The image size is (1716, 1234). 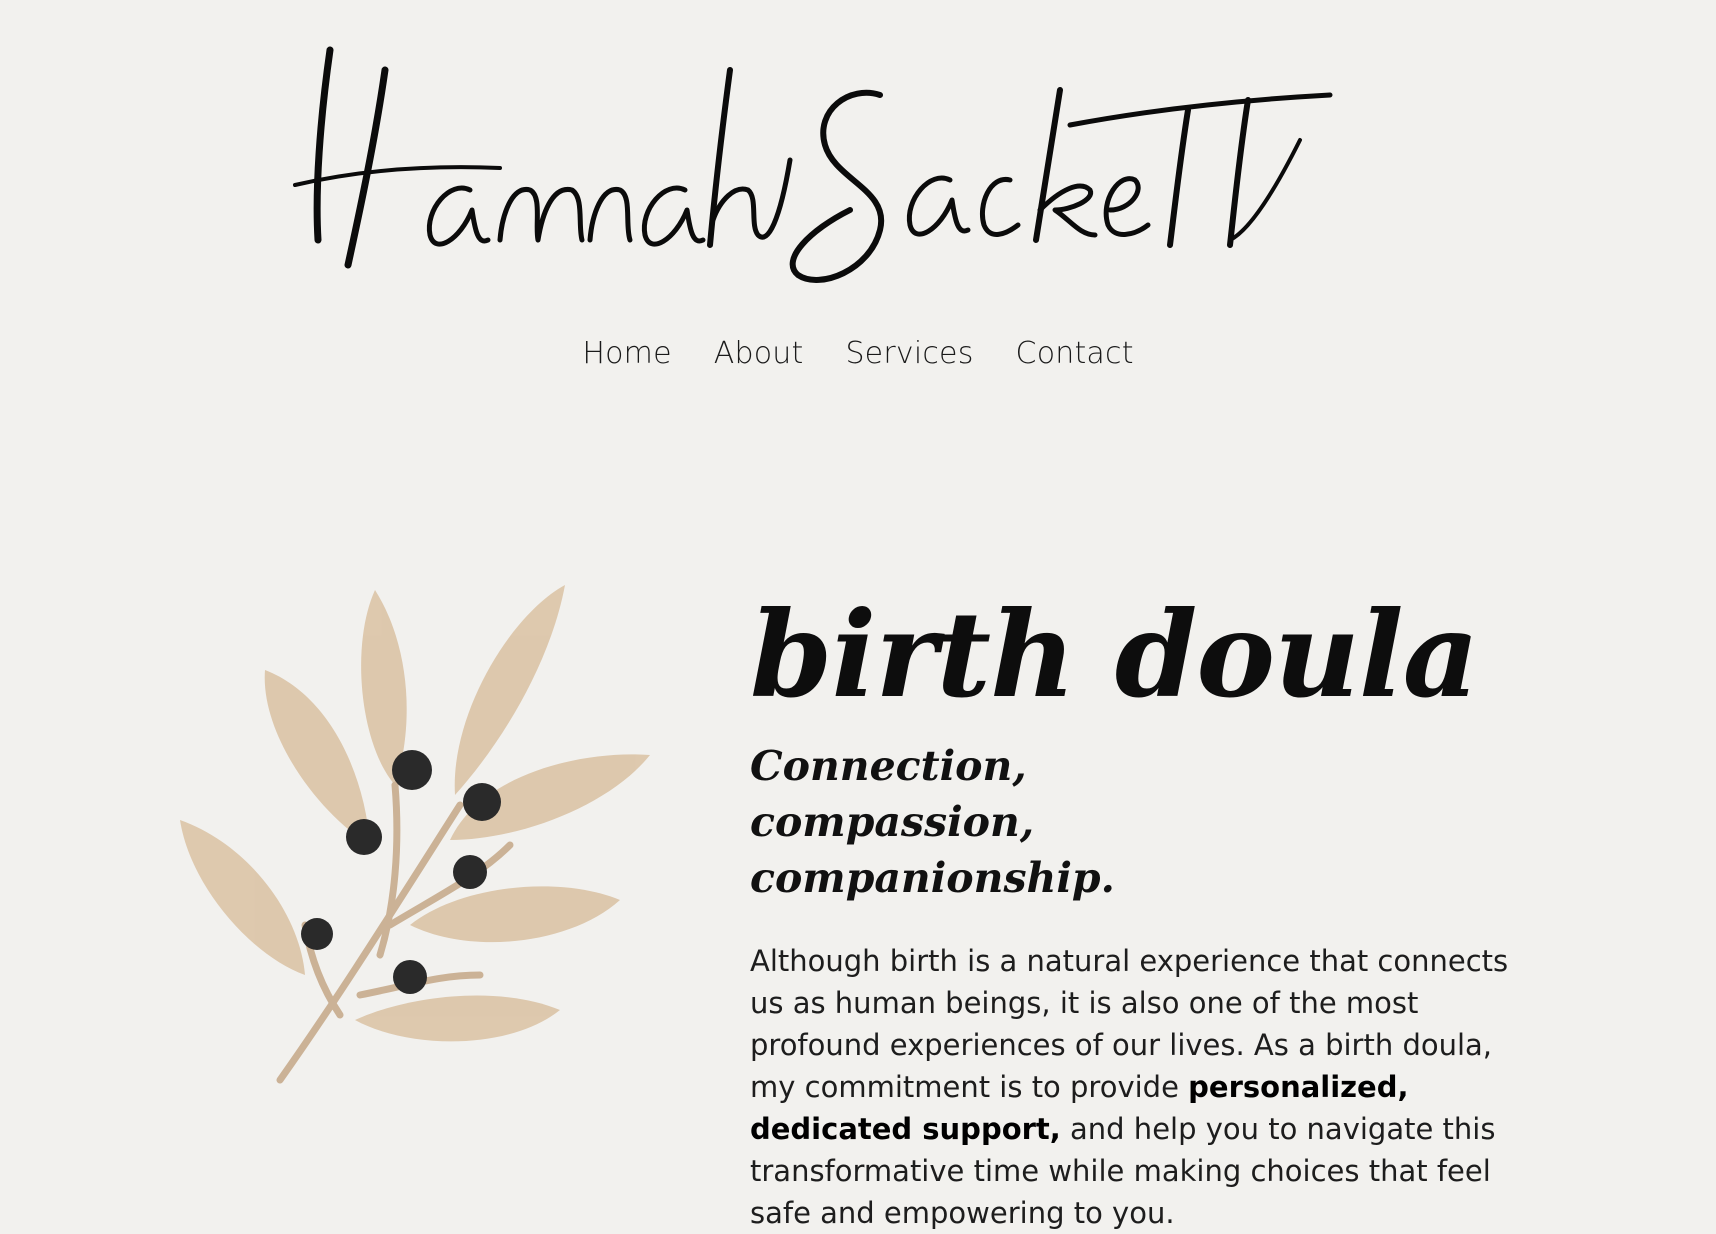 I want to click on page-title: birth doula, so click(x=1114, y=654).